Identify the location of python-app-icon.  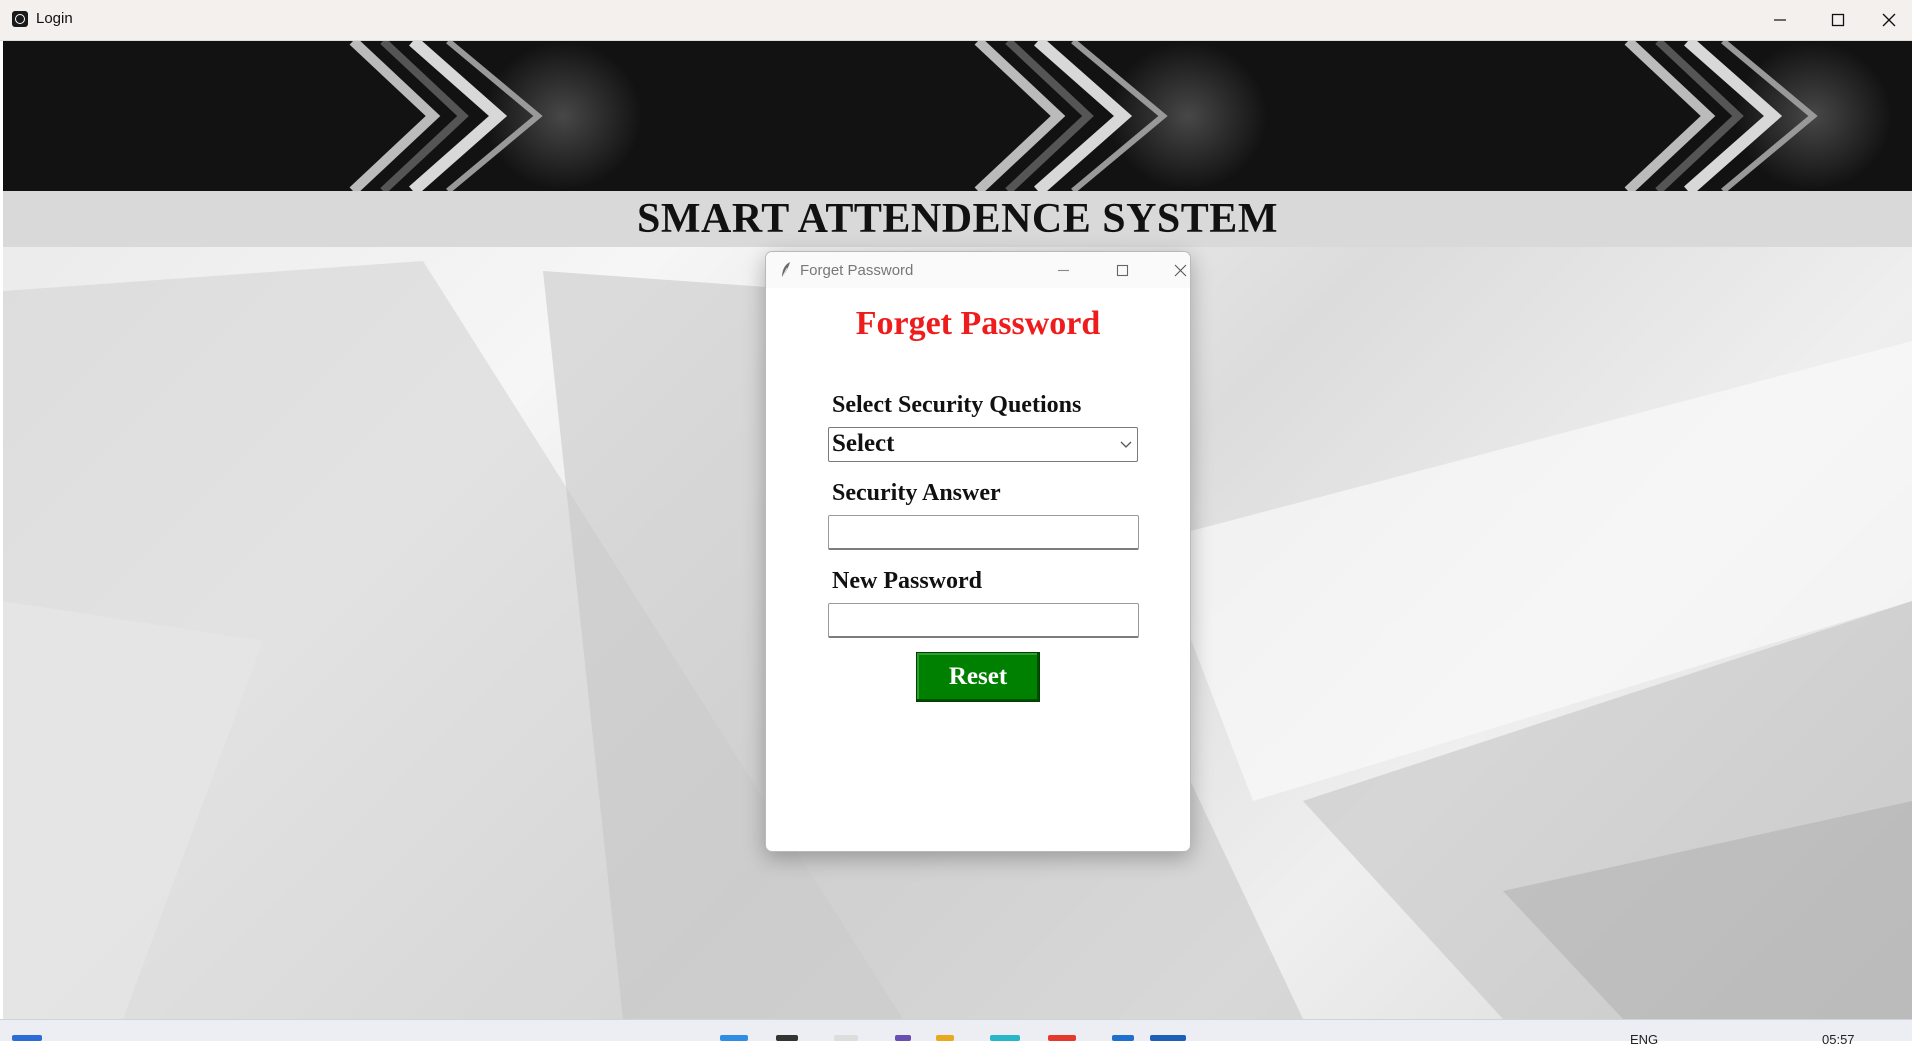
(1168, 1038).